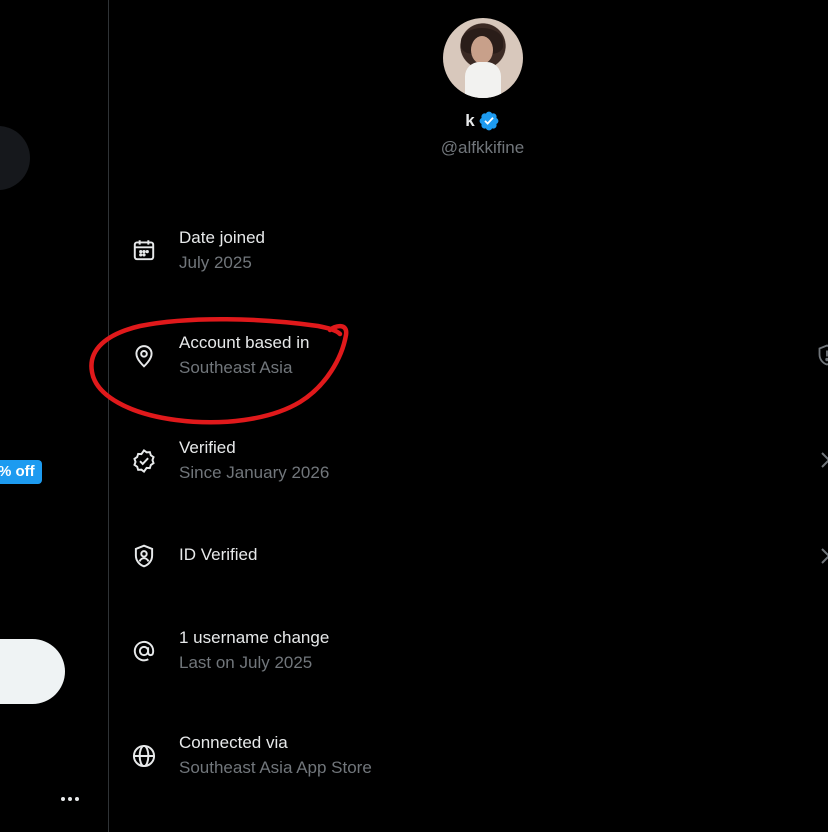 The width and height of the screenshot is (828, 832). Describe the element at coordinates (468, 652) in the screenshot. I see `list-item-username-change: 1 username change Last on July 2025` at that location.